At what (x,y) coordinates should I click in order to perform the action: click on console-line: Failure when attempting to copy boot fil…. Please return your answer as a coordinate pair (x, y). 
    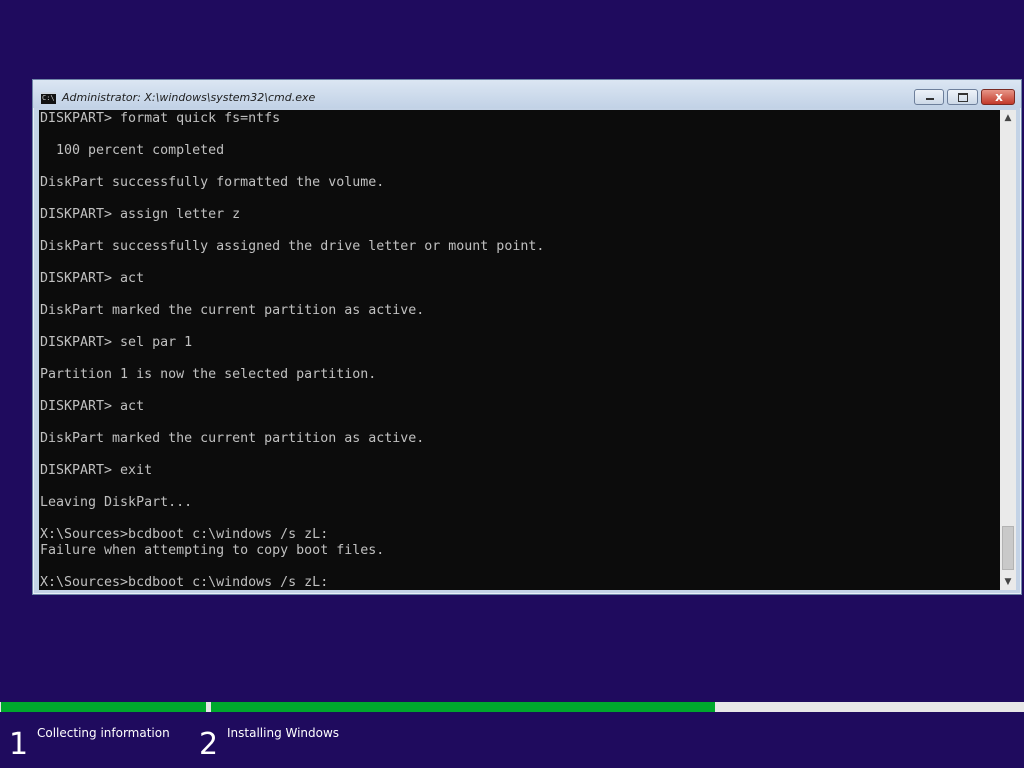
    Looking at the image, I should click on (212, 550).